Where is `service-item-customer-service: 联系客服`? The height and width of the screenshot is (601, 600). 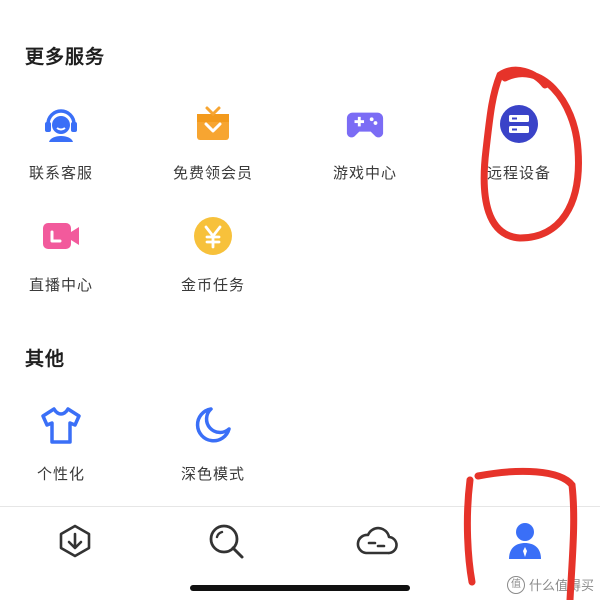 service-item-customer-service: 联系客服 is located at coordinates (68, 159).